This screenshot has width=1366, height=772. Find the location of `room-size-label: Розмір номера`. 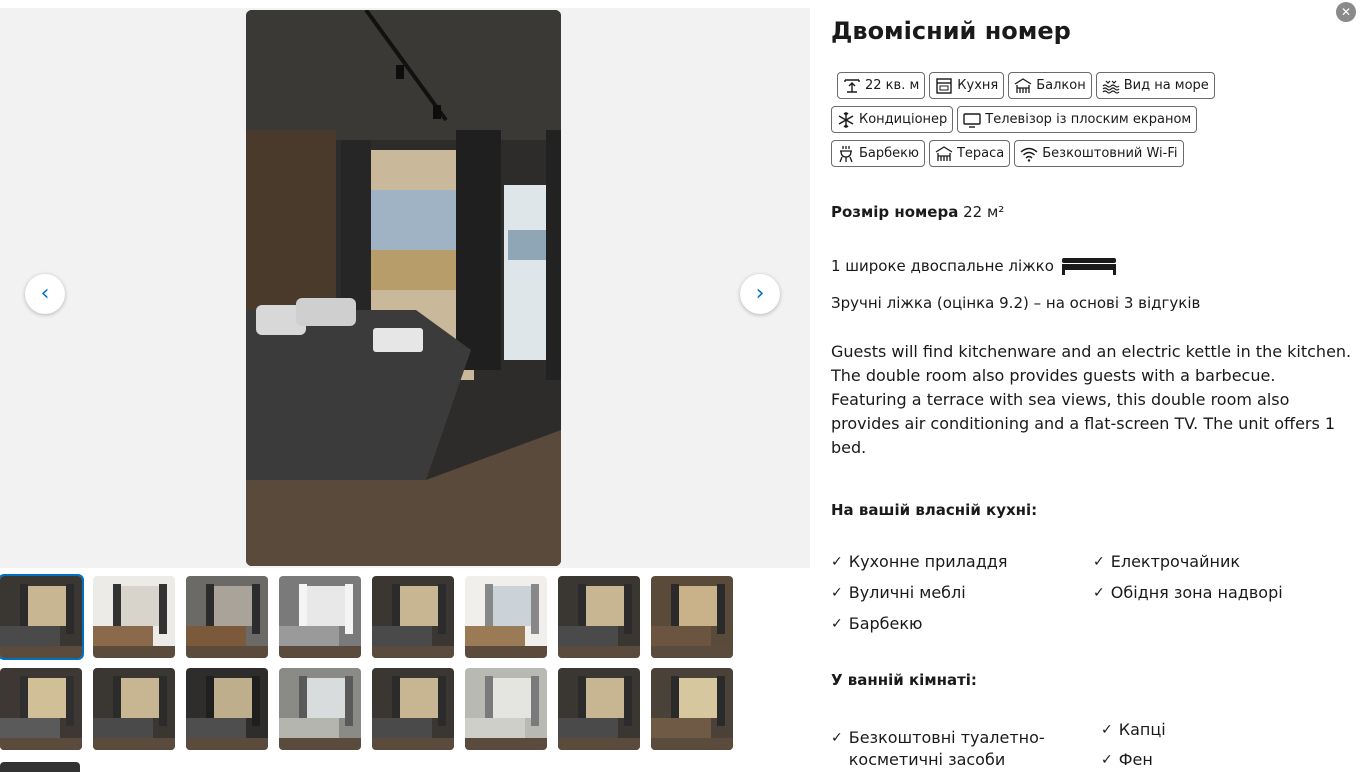

room-size-label: Розмір номера is located at coordinates (895, 212).